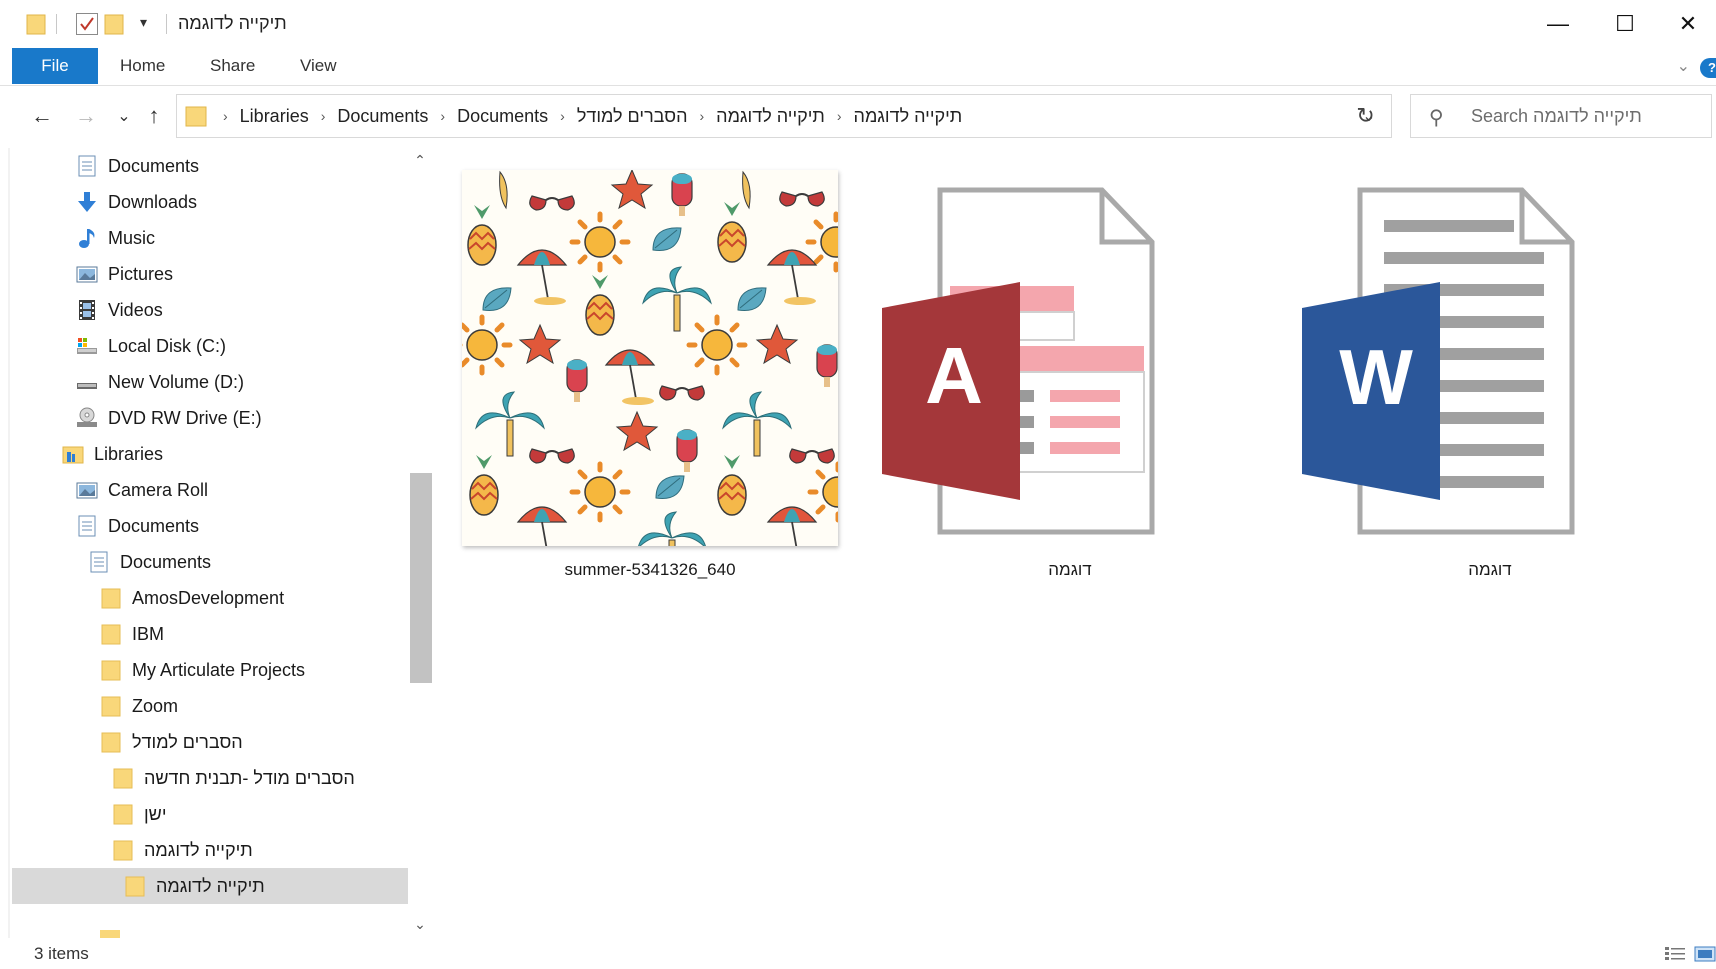 This screenshot has width=1716, height=969. Describe the element at coordinates (142, 66) in the screenshot. I see `tab-home: Home` at that location.